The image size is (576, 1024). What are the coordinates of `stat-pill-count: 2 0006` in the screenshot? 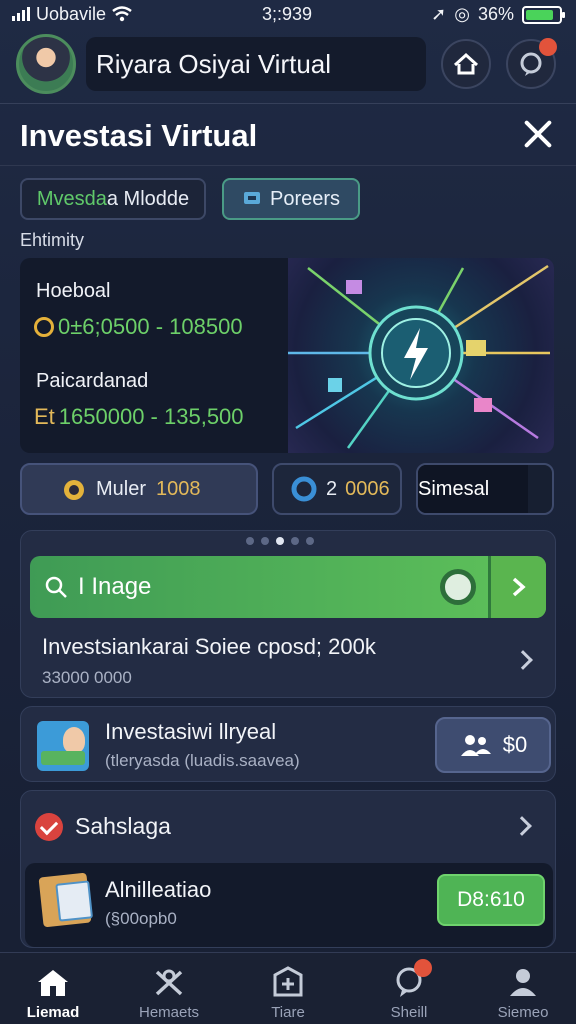 It's located at (337, 489).